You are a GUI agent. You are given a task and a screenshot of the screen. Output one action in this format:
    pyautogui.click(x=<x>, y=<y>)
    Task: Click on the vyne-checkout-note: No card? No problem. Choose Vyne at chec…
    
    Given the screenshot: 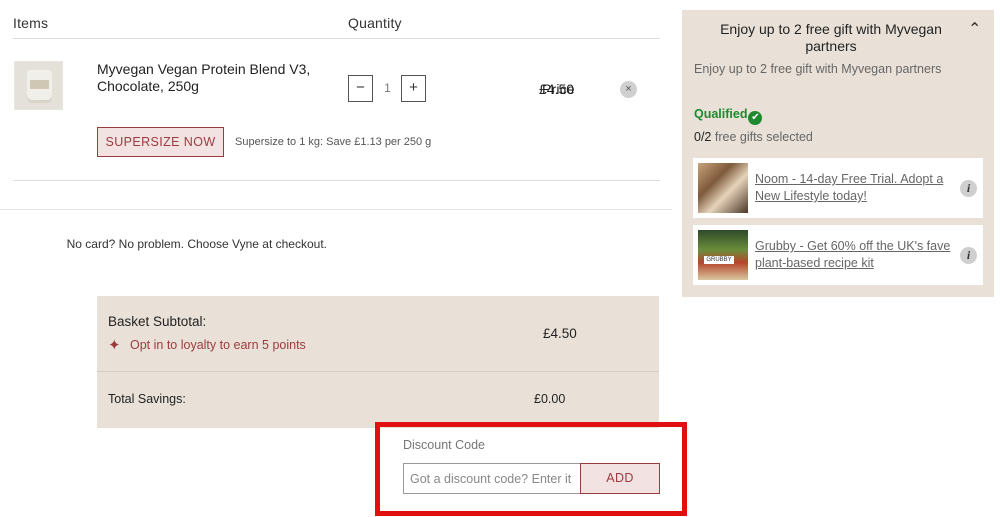 What is the action you would take?
    pyautogui.click(x=196, y=244)
    